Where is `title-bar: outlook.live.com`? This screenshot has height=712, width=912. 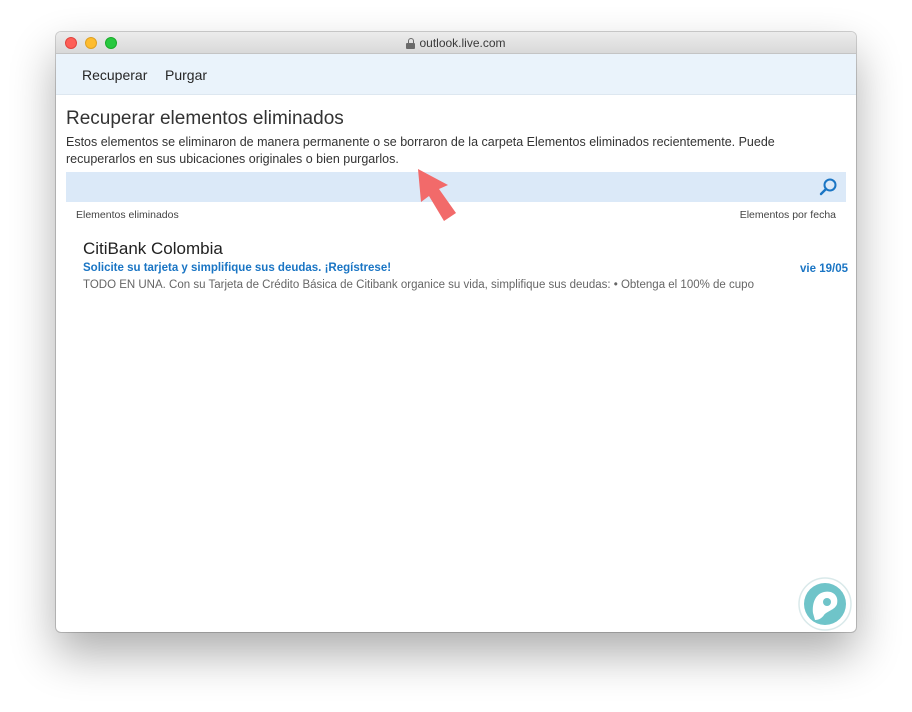
title-bar: outlook.live.com is located at coordinates (456, 43).